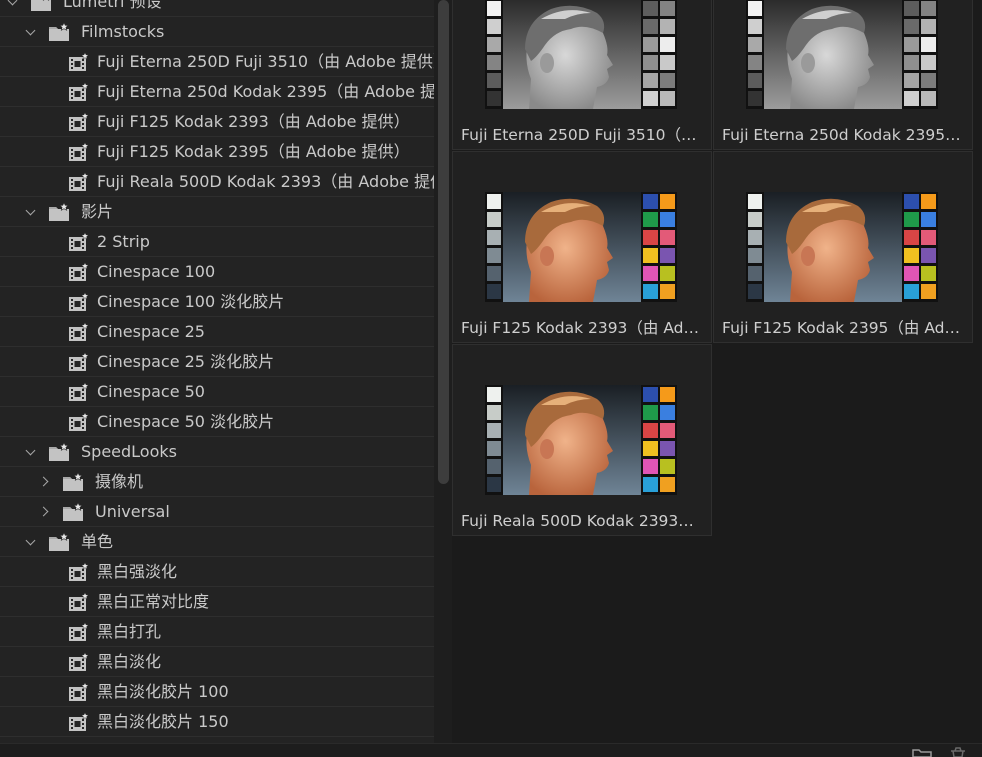 The image size is (982, 757). Describe the element at coordinates (583, 521) in the screenshot. I see `preset-thumbnail-label: Fuji Reala 500D Kodak 2393（由 Adobe 提供）` at that location.